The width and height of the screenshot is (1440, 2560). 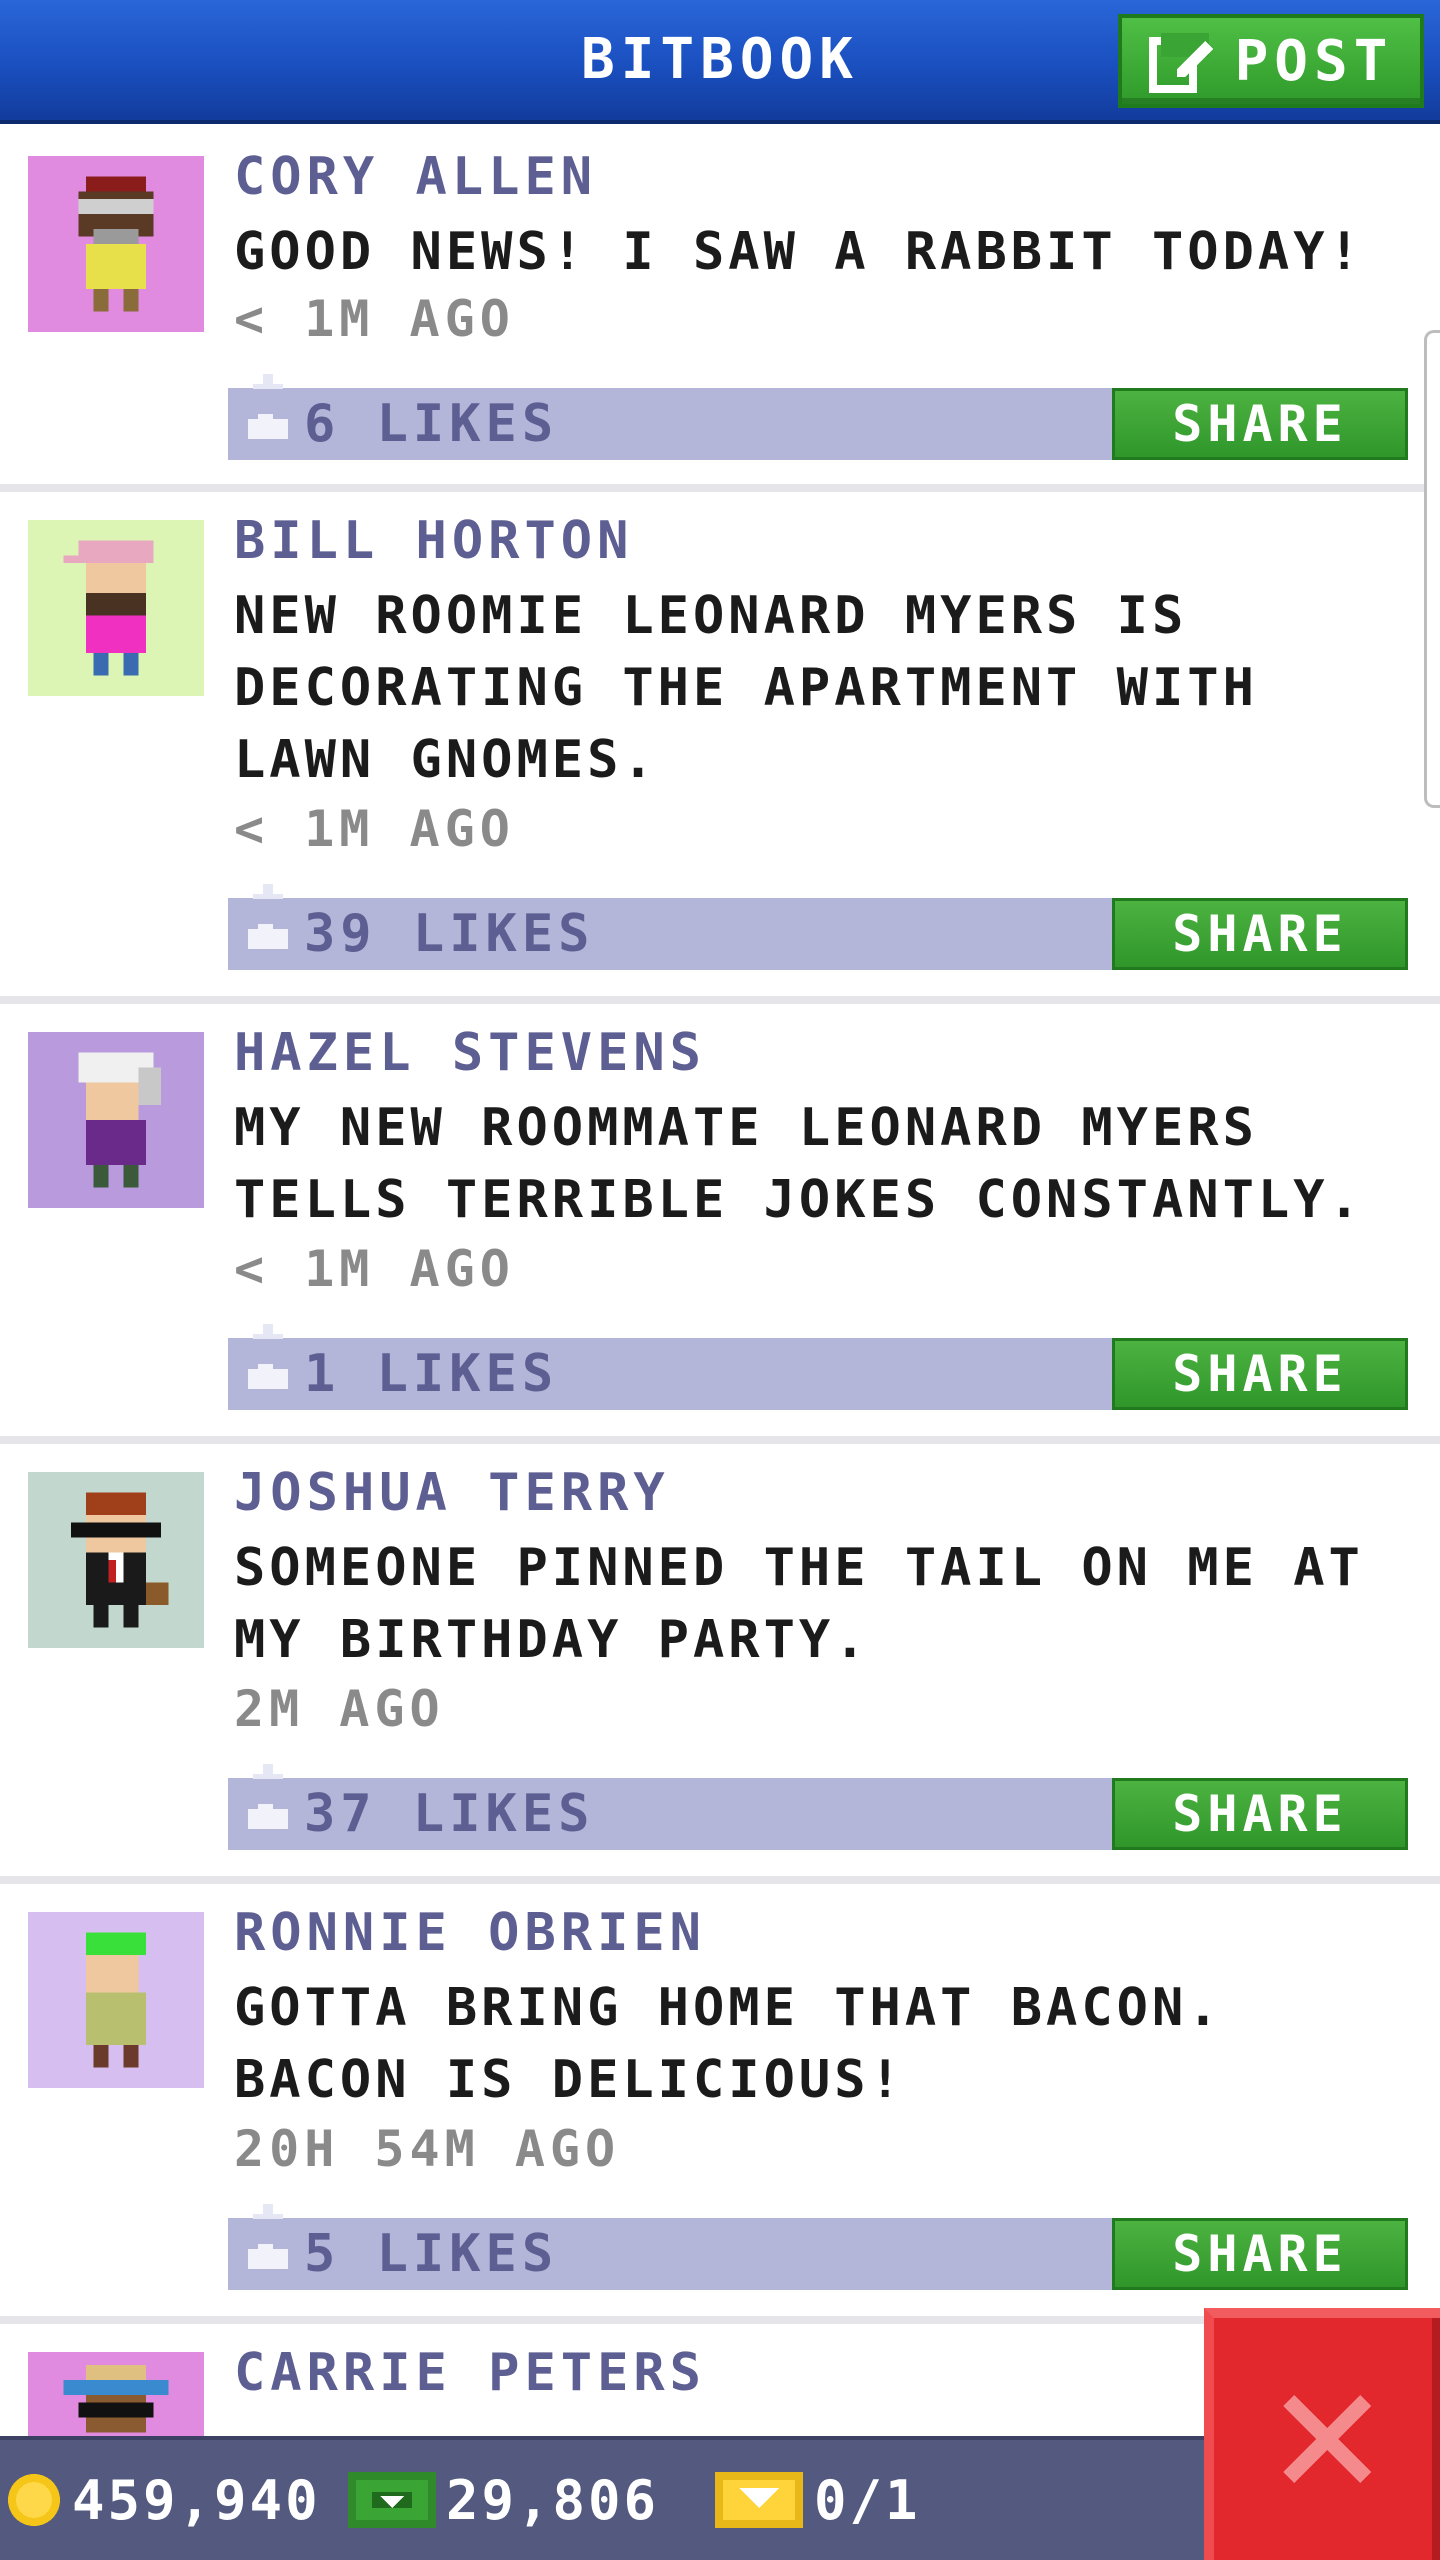 I want to click on post-author: JOSHUA TERRY, so click(x=452, y=1493).